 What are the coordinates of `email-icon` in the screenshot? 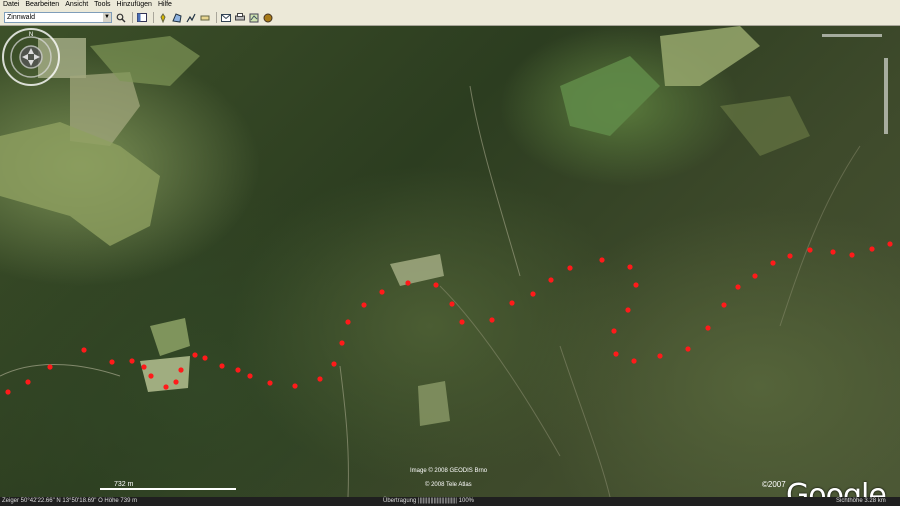 It's located at (225, 17).